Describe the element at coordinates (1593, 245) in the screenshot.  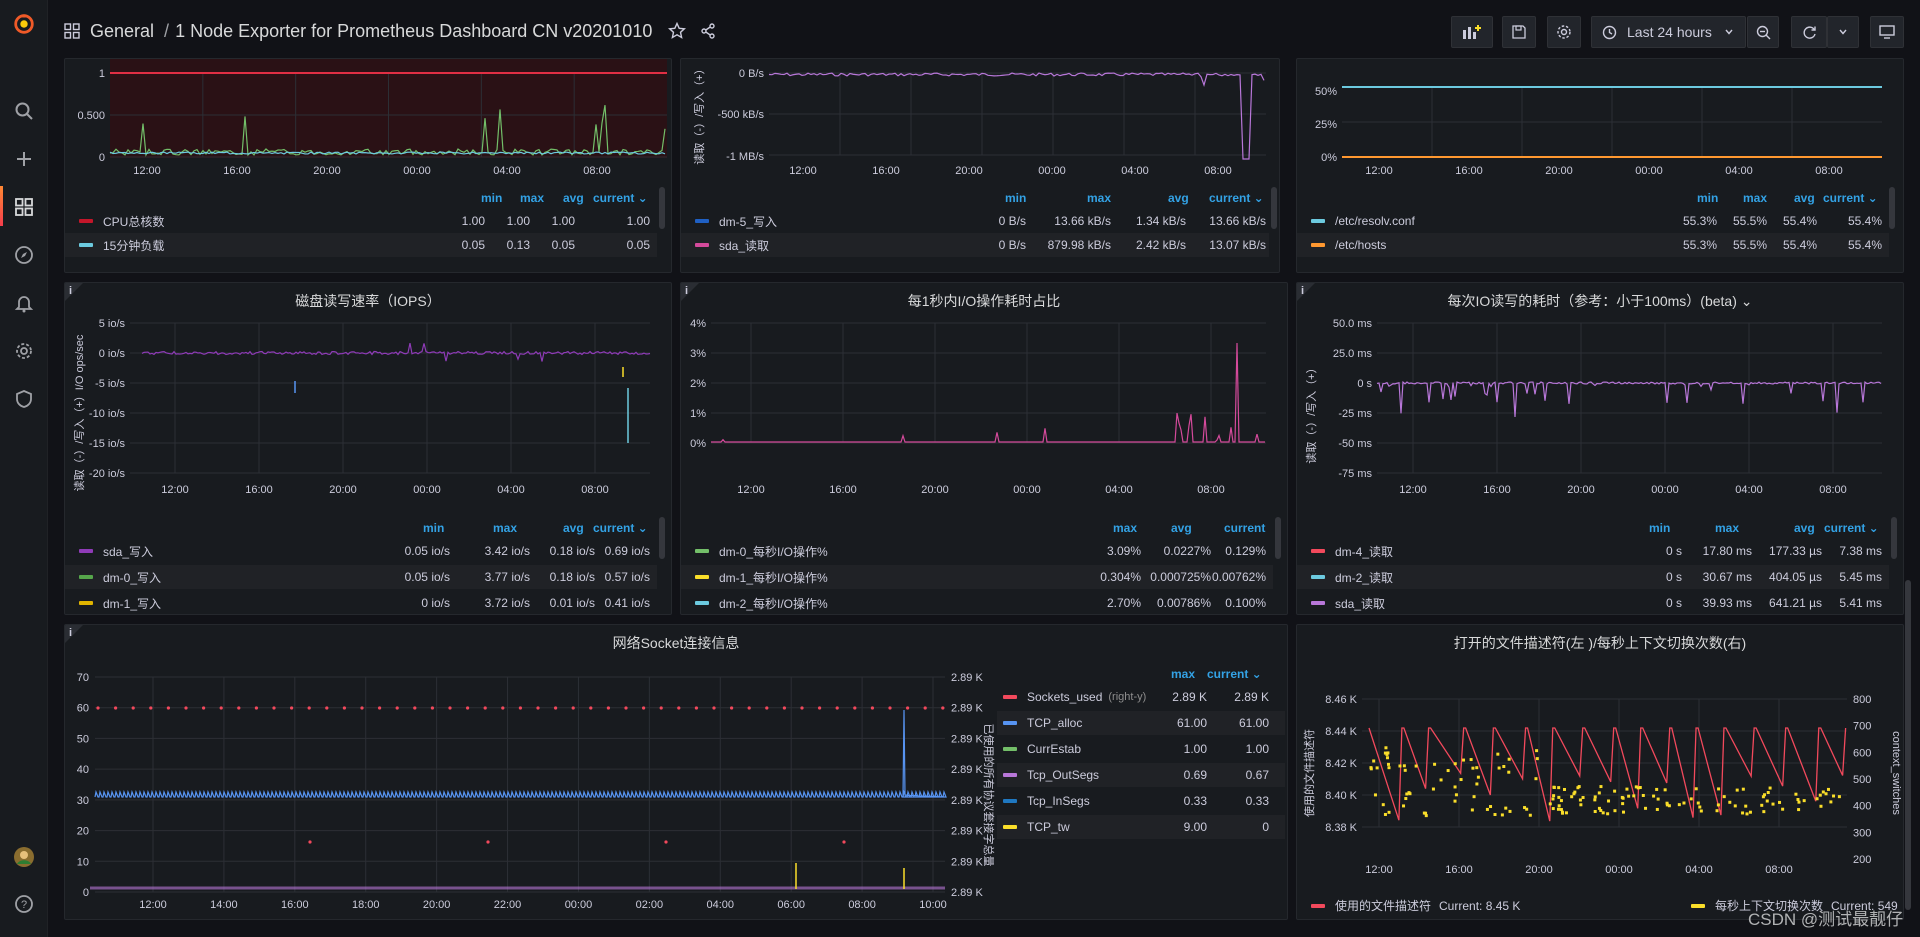
I see `legend-row: /etc/hosts 55.3% 55.5% 55.4% 55.4%` at that location.